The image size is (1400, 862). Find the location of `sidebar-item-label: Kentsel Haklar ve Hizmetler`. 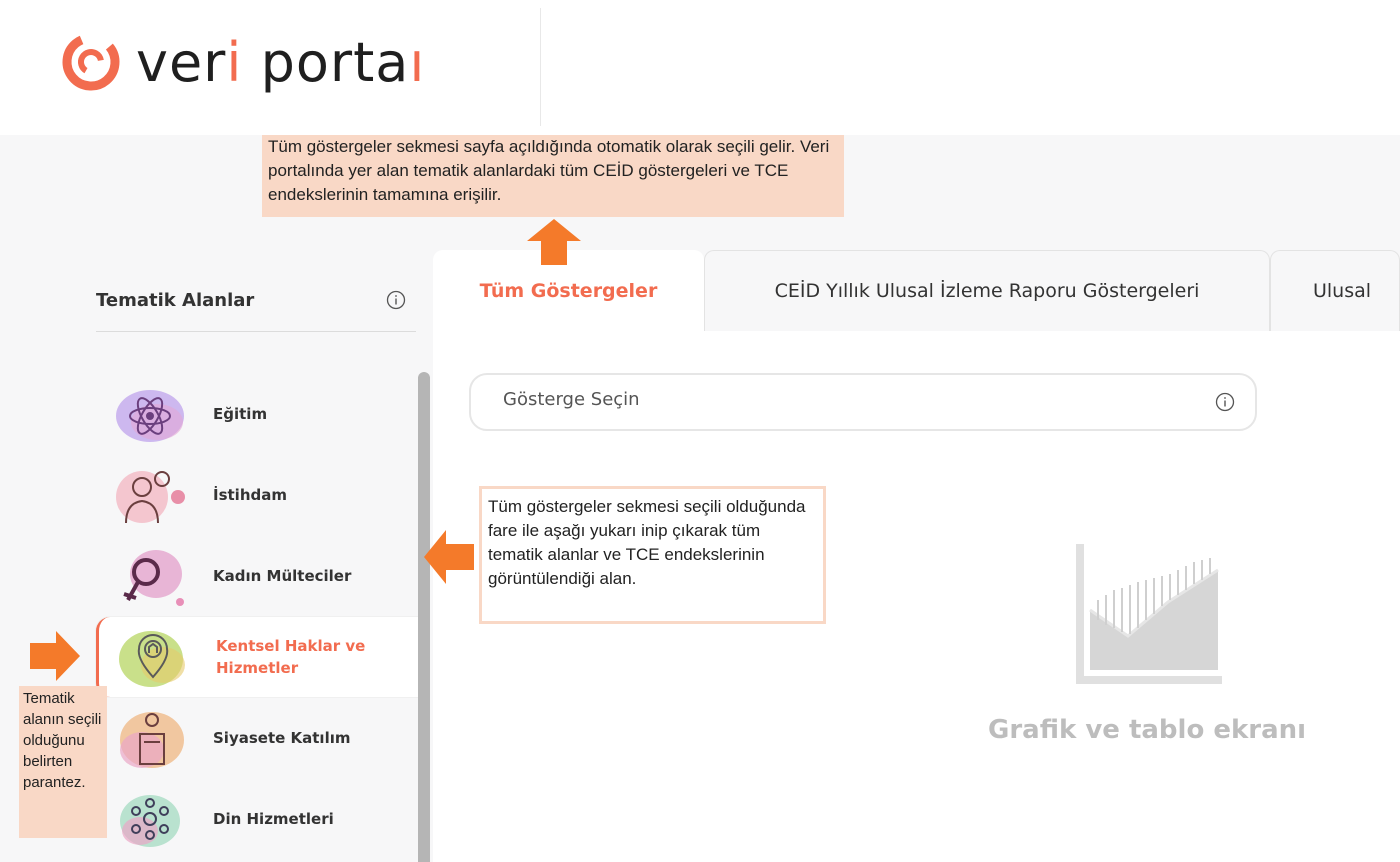

sidebar-item-label: Kentsel Haklar ve Hizmetler is located at coordinates (291, 657).